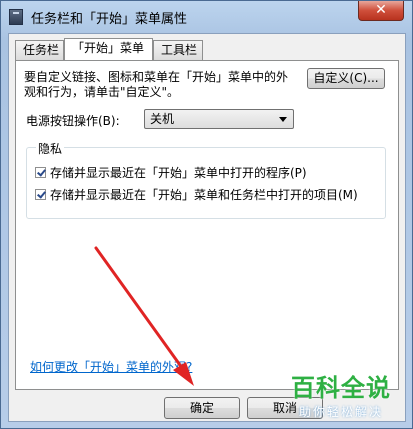  What do you see at coordinates (73, 121) in the screenshot?
I see `power-button-label: 电源按钮操作(B):` at bounding box center [73, 121].